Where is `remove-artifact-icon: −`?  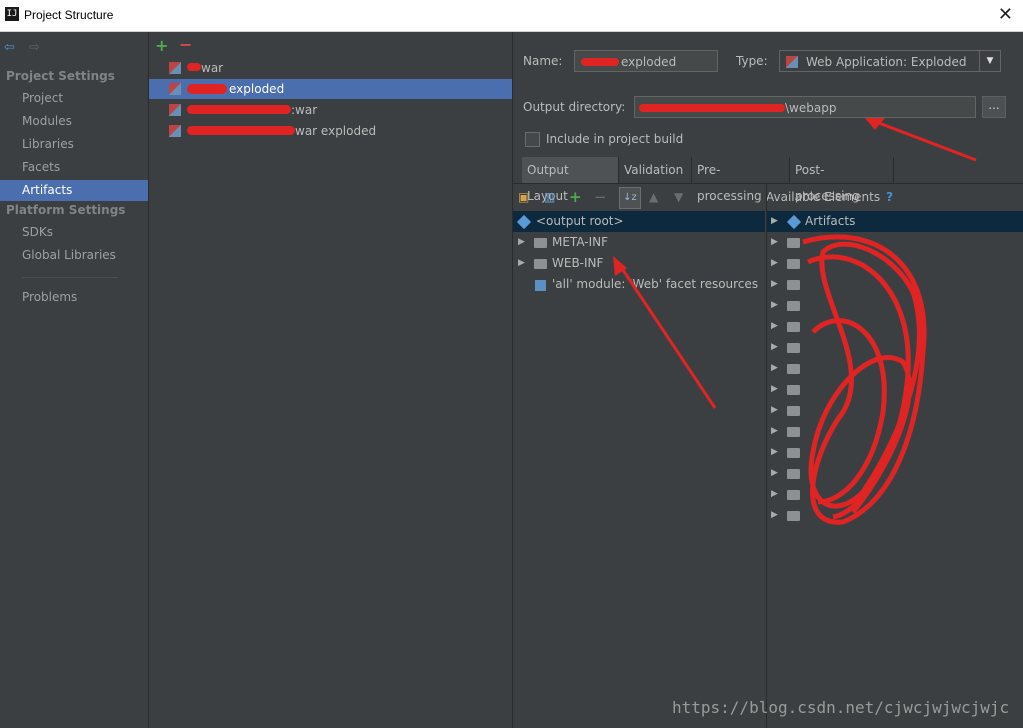
remove-artifact-icon: − is located at coordinates (185, 44).